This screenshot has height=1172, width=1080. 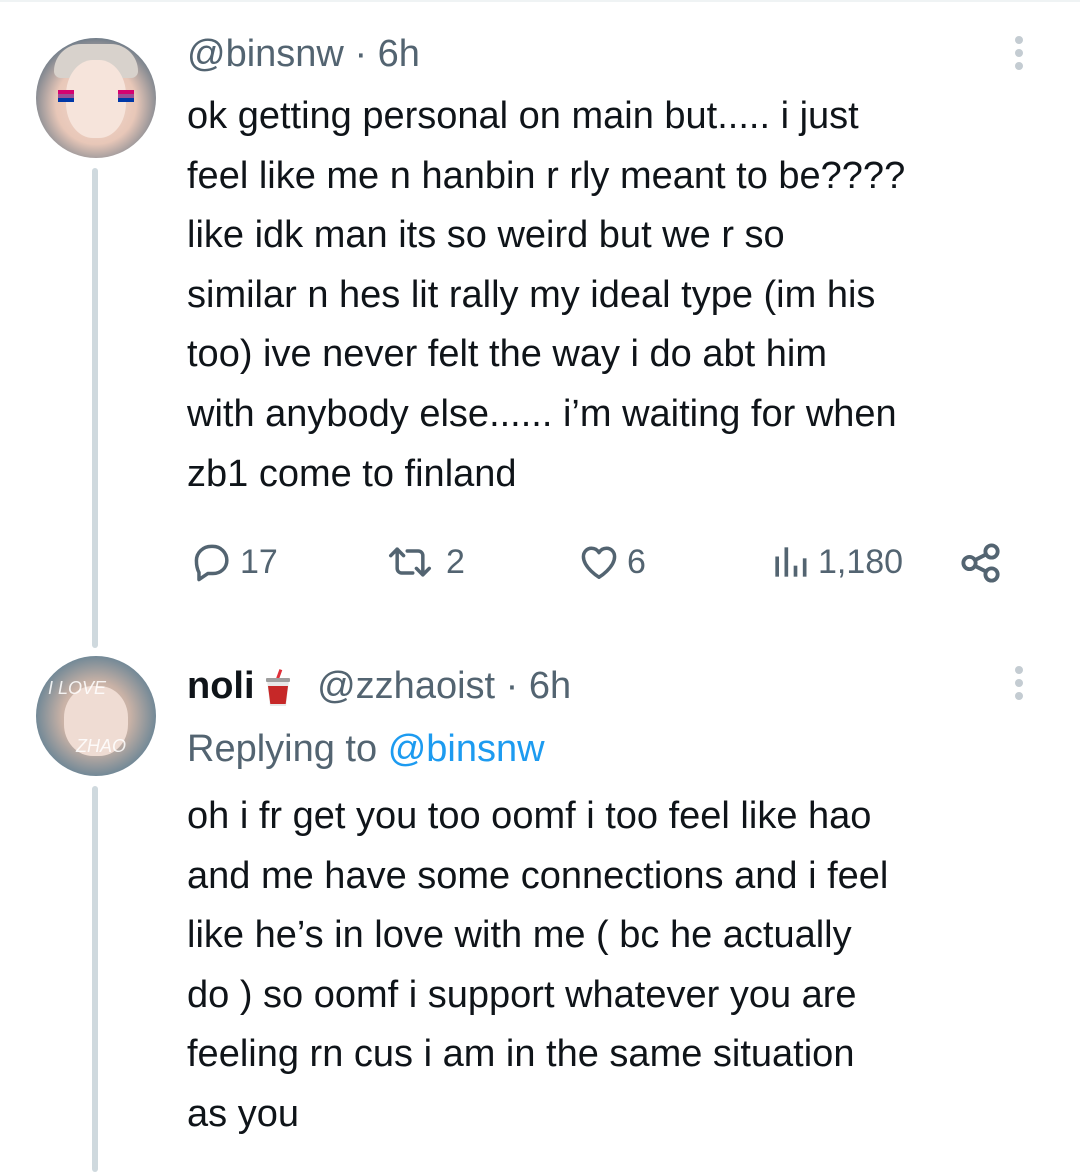 I want to click on retweet-button: 2, so click(x=422, y=562).